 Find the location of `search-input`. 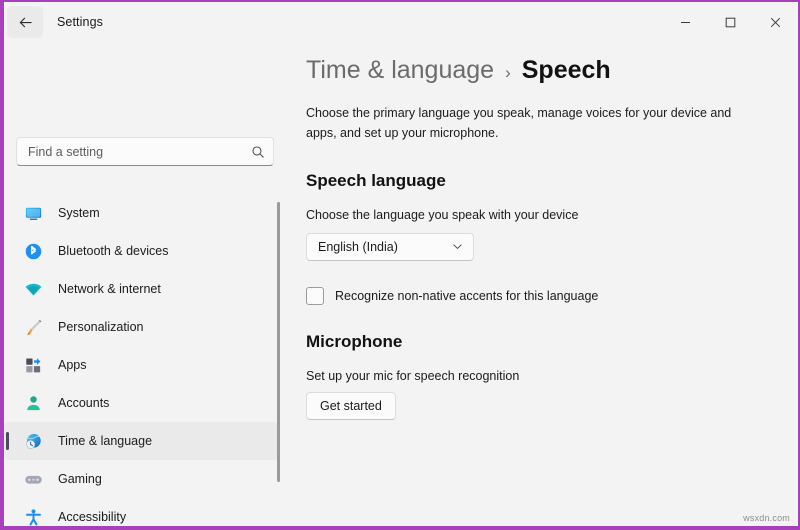

search-input is located at coordinates (139, 151).